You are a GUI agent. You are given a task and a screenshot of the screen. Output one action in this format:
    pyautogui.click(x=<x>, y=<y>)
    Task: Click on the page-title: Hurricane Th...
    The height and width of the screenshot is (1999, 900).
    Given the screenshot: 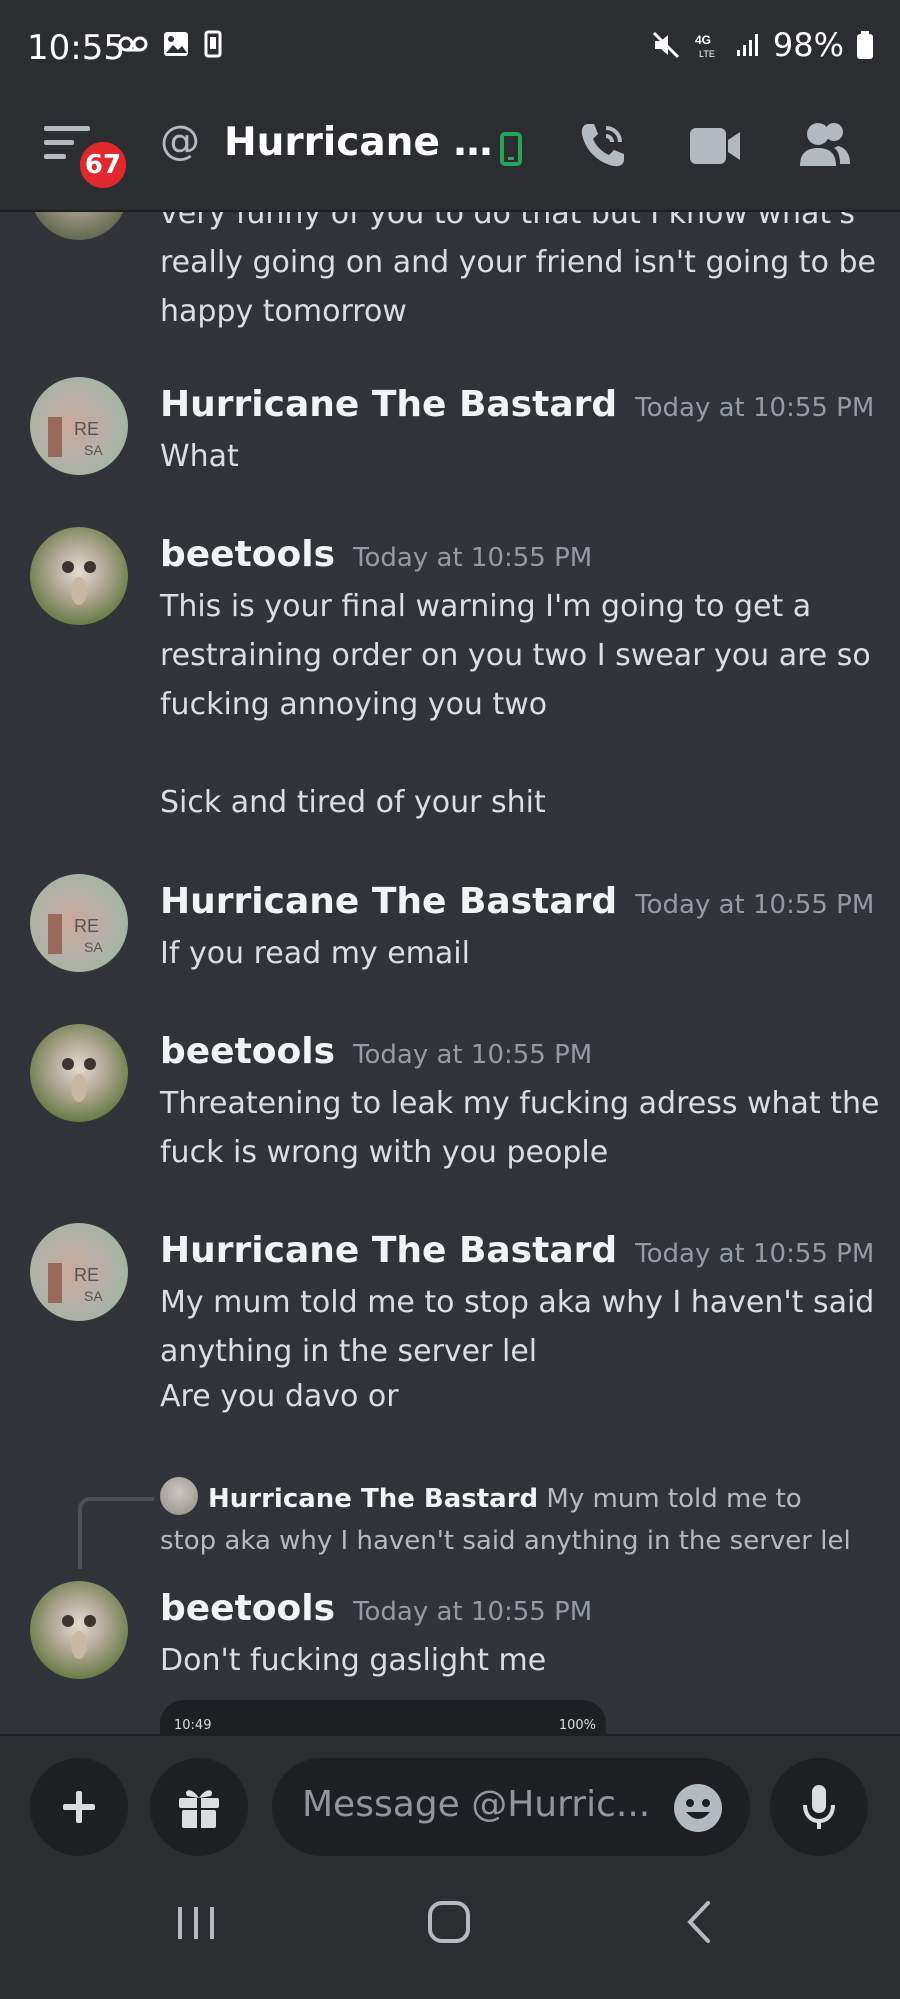 What is the action you would take?
    pyautogui.click(x=359, y=142)
    